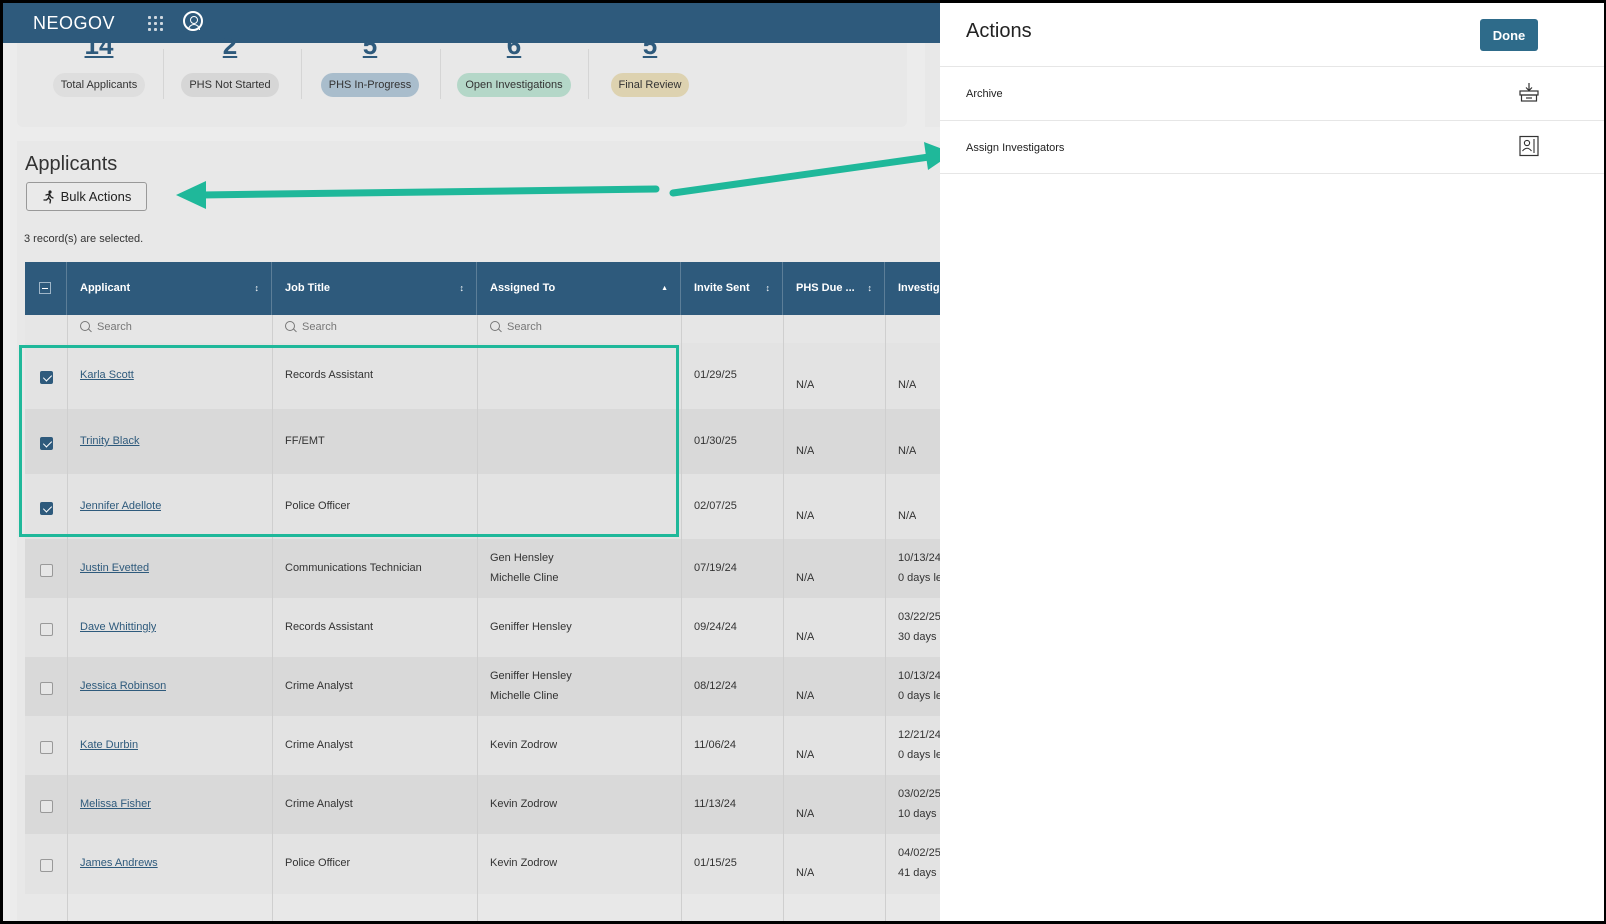 This screenshot has width=1606, height=924. What do you see at coordinates (664, 288) in the screenshot?
I see `sort-ascending-icon: ▲` at bounding box center [664, 288].